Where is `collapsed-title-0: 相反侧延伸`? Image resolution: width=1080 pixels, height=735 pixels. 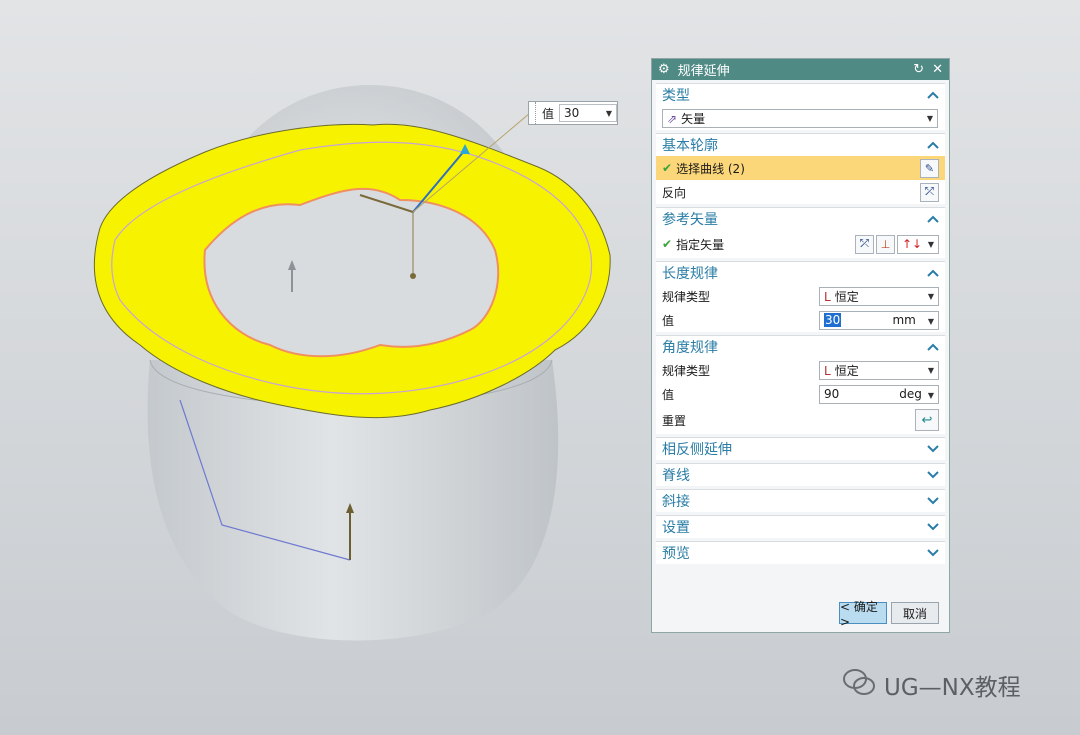 collapsed-title-0: 相反侧延伸 is located at coordinates (697, 450).